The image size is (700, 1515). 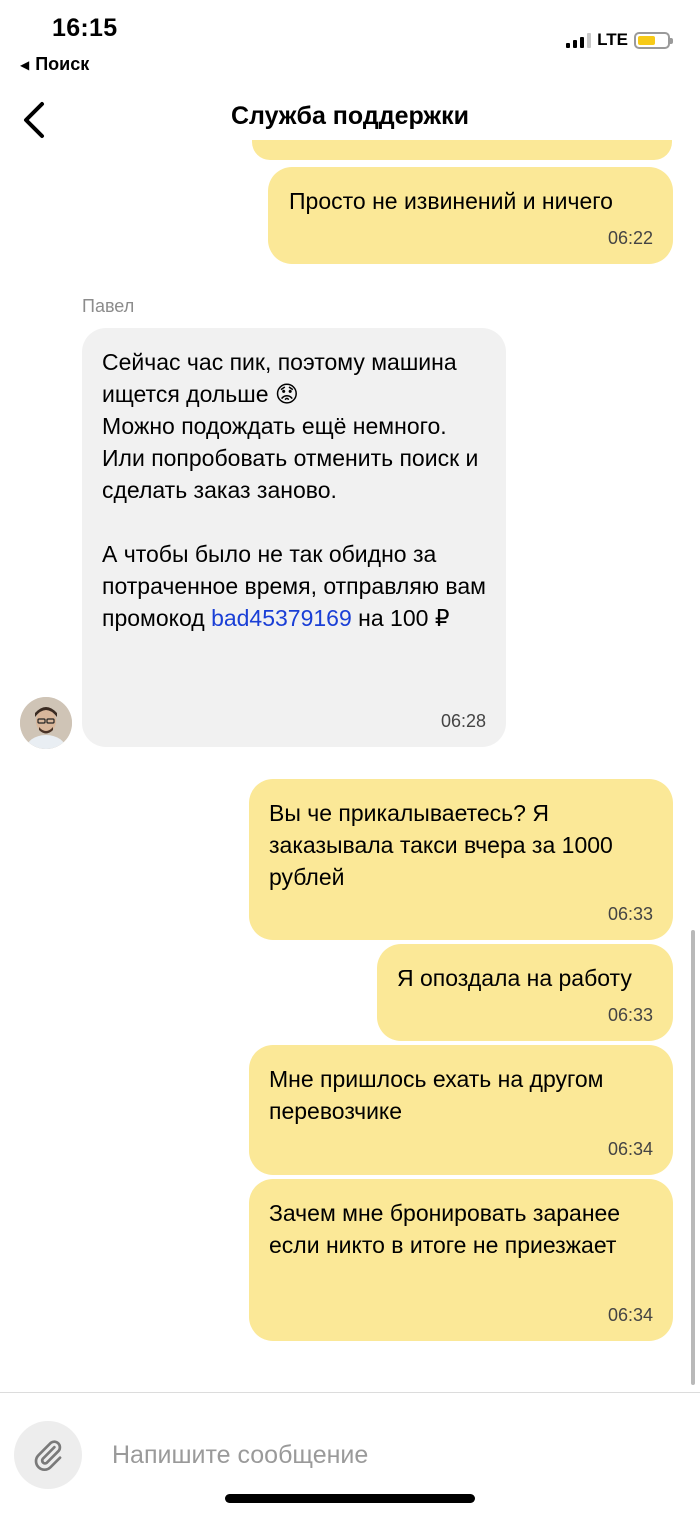 What do you see at coordinates (630, 238) in the screenshot?
I see `message-time: 06:22` at bounding box center [630, 238].